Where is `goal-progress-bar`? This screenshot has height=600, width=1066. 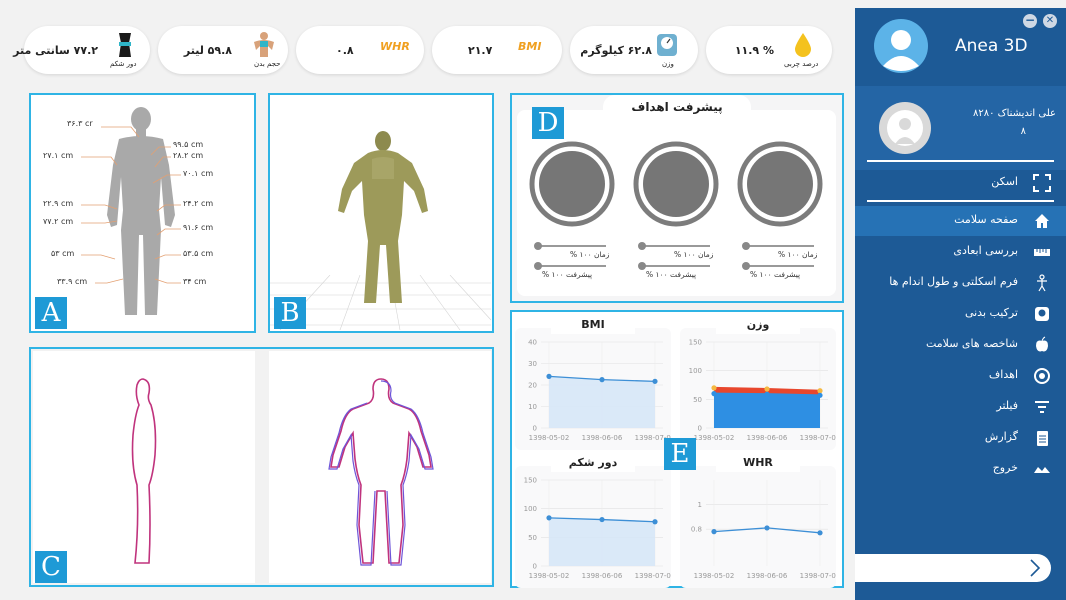
goal-progress-bar is located at coordinates (676, 266).